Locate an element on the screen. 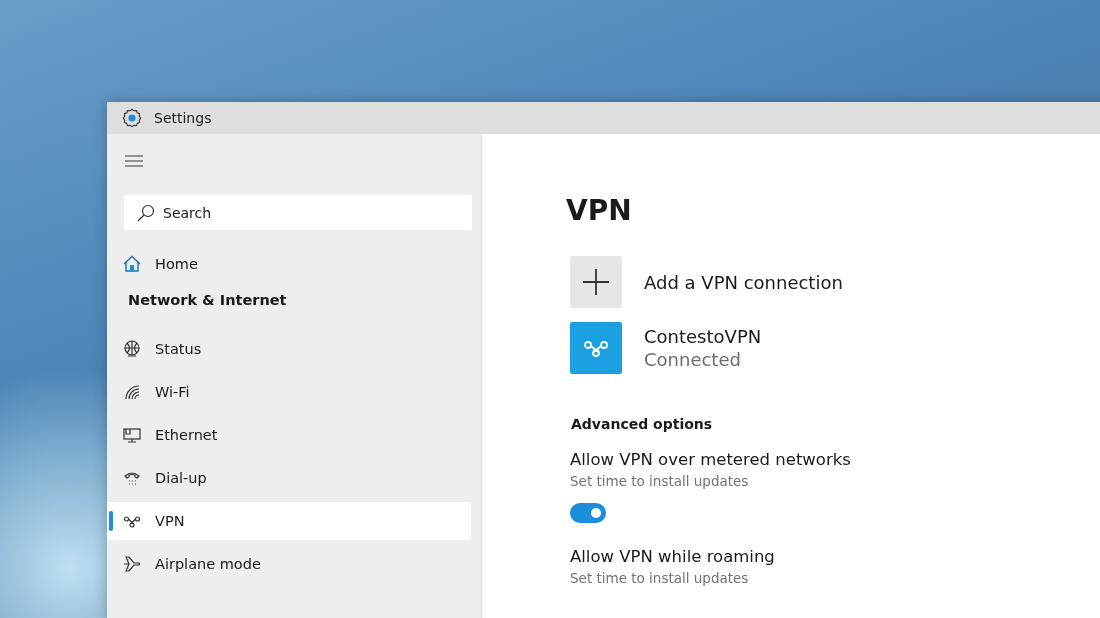 The width and height of the screenshot is (1100, 618). nav-item: Airplane mode is located at coordinates (289, 564).